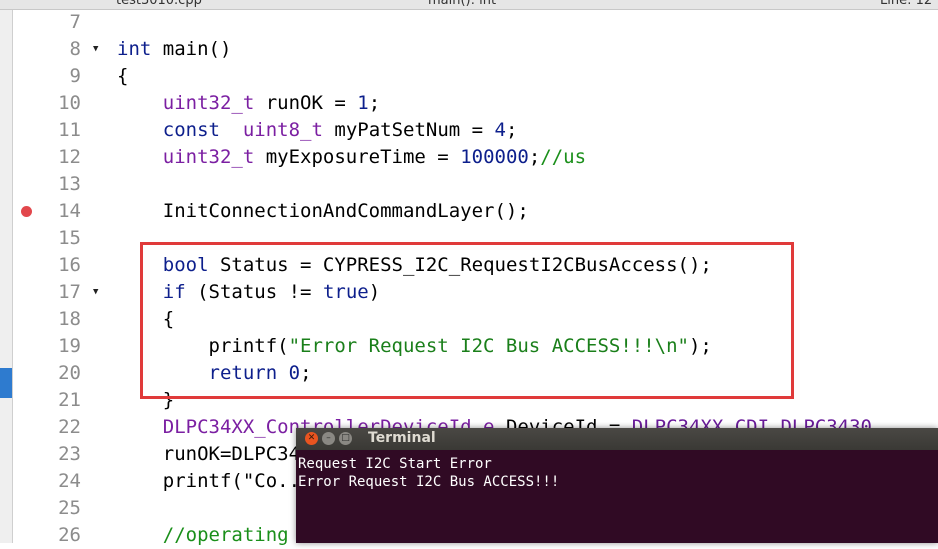  I want to click on gutter-line: 18, so click(62, 319).